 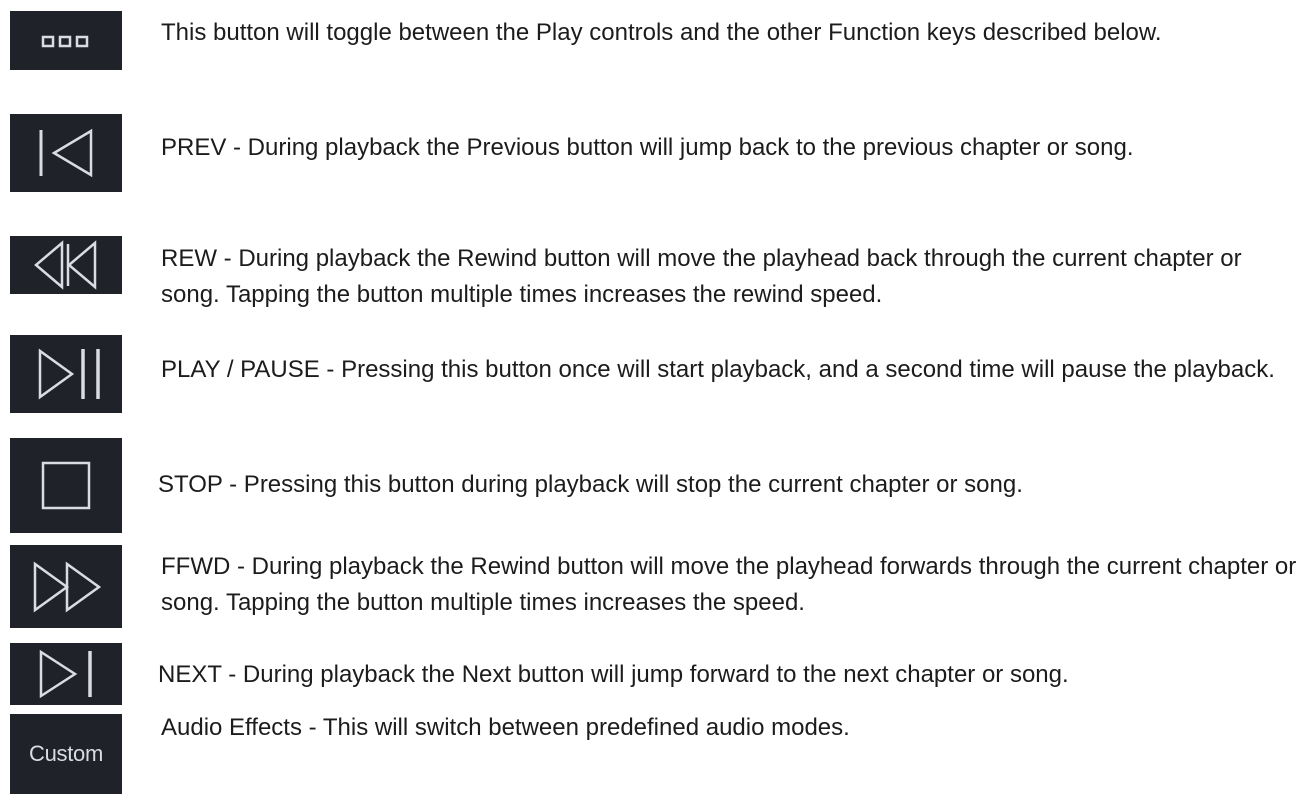 I want to click on more-dots-icon, so click(x=66, y=40).